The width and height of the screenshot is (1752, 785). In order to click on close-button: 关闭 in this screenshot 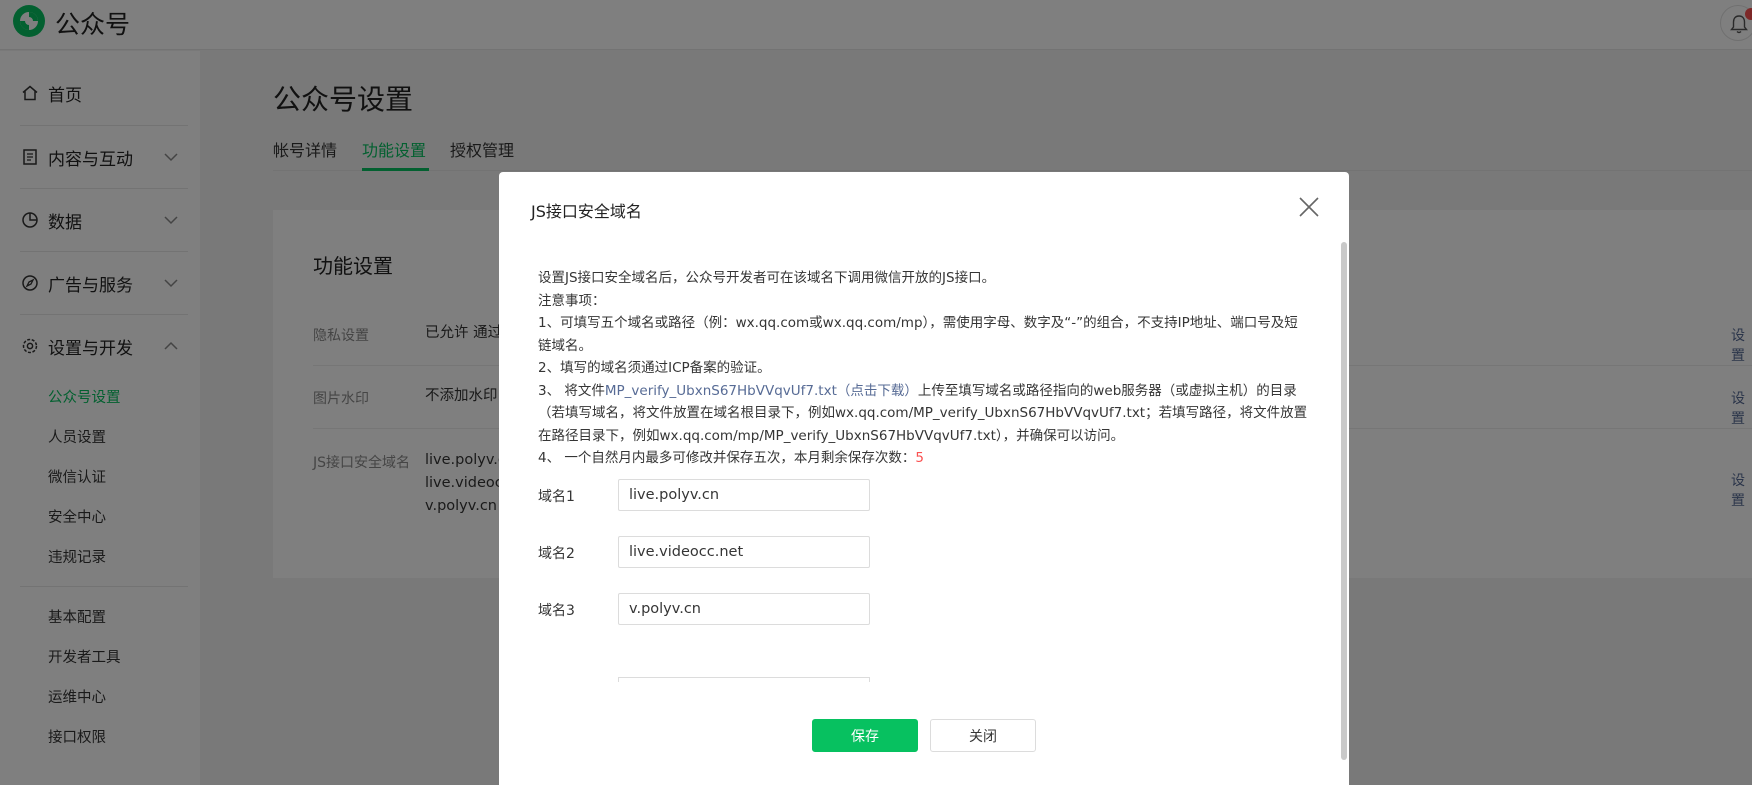, I will do `click(983, 735)`.